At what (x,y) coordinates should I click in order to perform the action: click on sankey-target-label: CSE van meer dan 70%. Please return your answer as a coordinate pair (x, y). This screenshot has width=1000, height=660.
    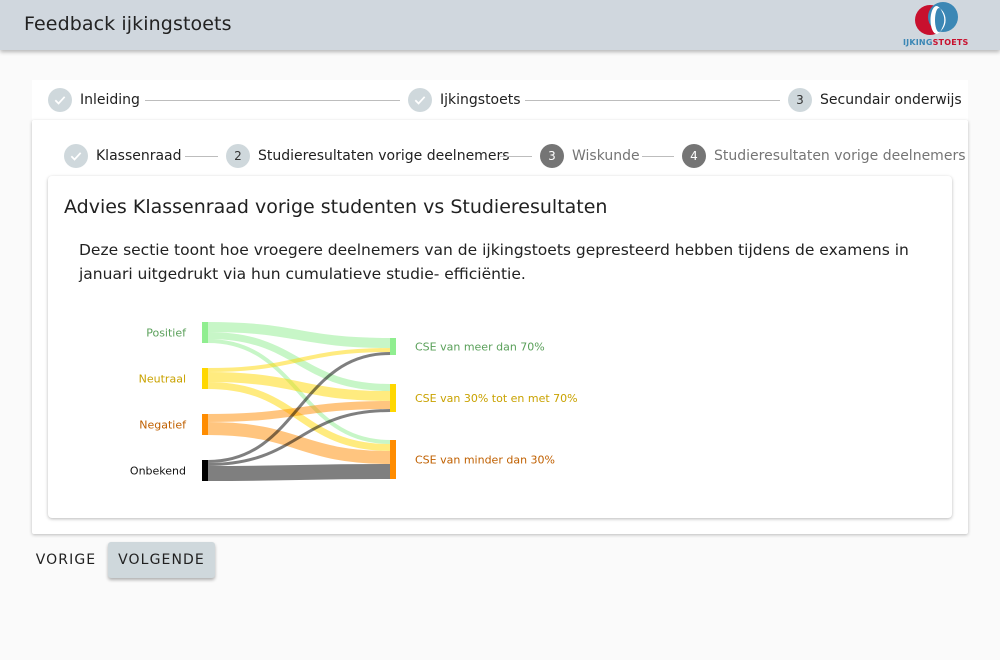
    Looking at the image, I should click on (480, 347).